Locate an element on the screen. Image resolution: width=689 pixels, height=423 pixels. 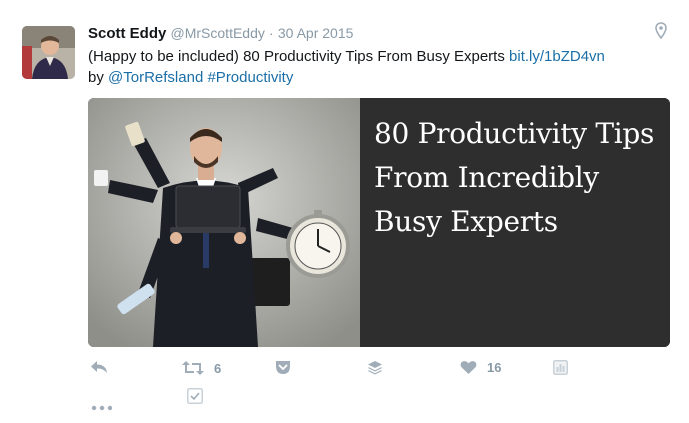
analytics-button is located at coordinates (560, 367).